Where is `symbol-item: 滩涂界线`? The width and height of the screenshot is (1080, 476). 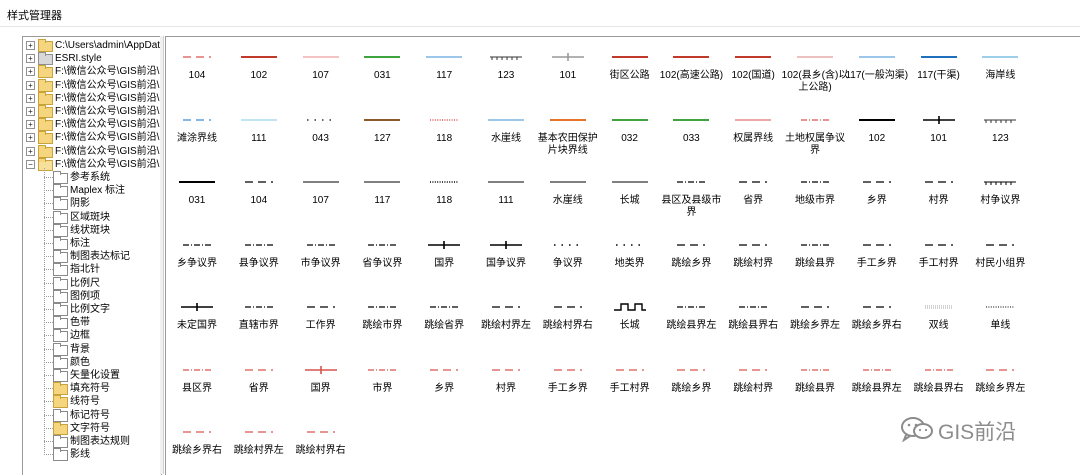
symbol-item: 滩涂界线 is located at coordinates (197, 134).